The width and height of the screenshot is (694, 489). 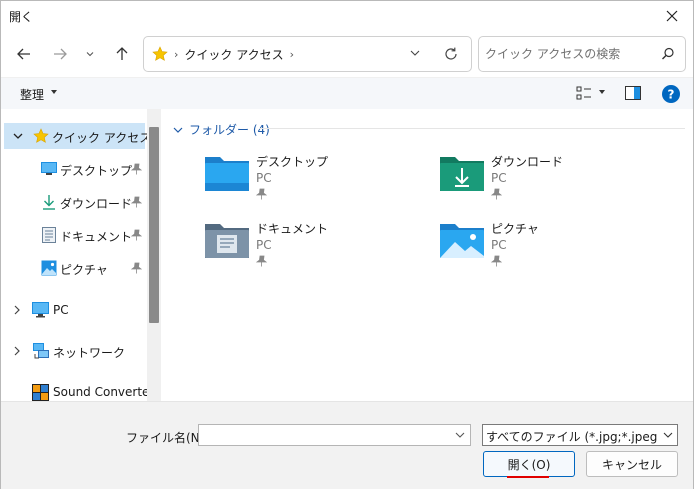 What do you see at coordinates (633, 93) in the screenshot?
I see `preview-pane-icon` at bounding box center [633, 93].